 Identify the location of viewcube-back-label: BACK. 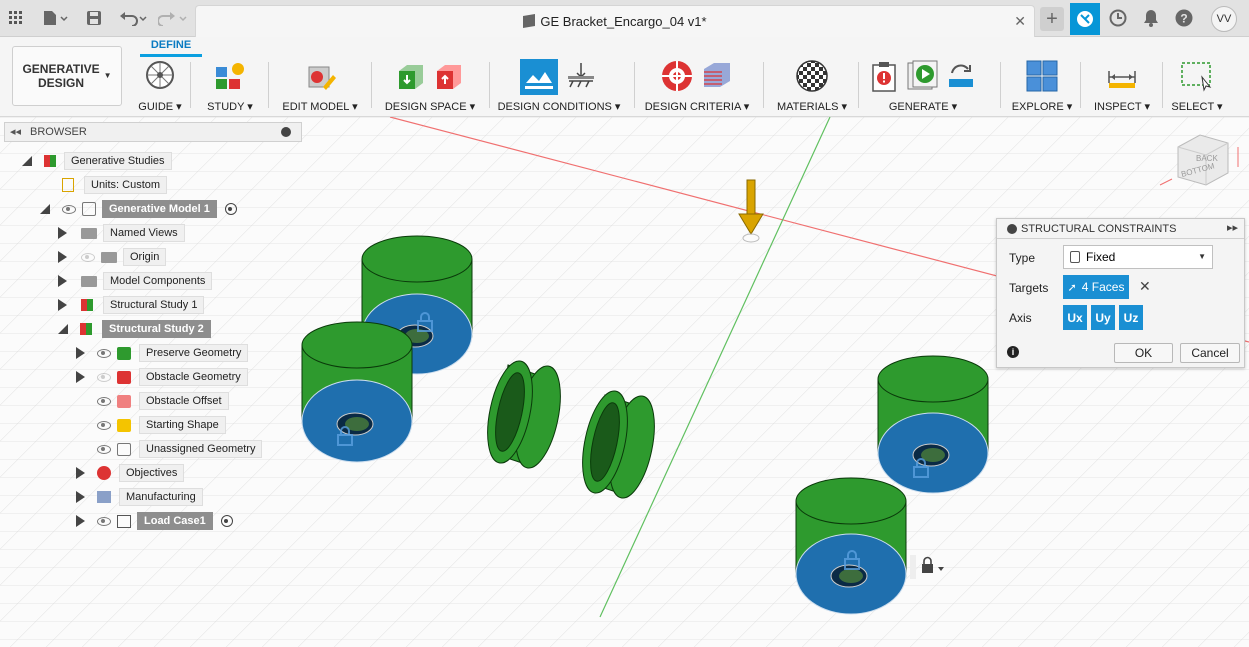
(1207, 158).